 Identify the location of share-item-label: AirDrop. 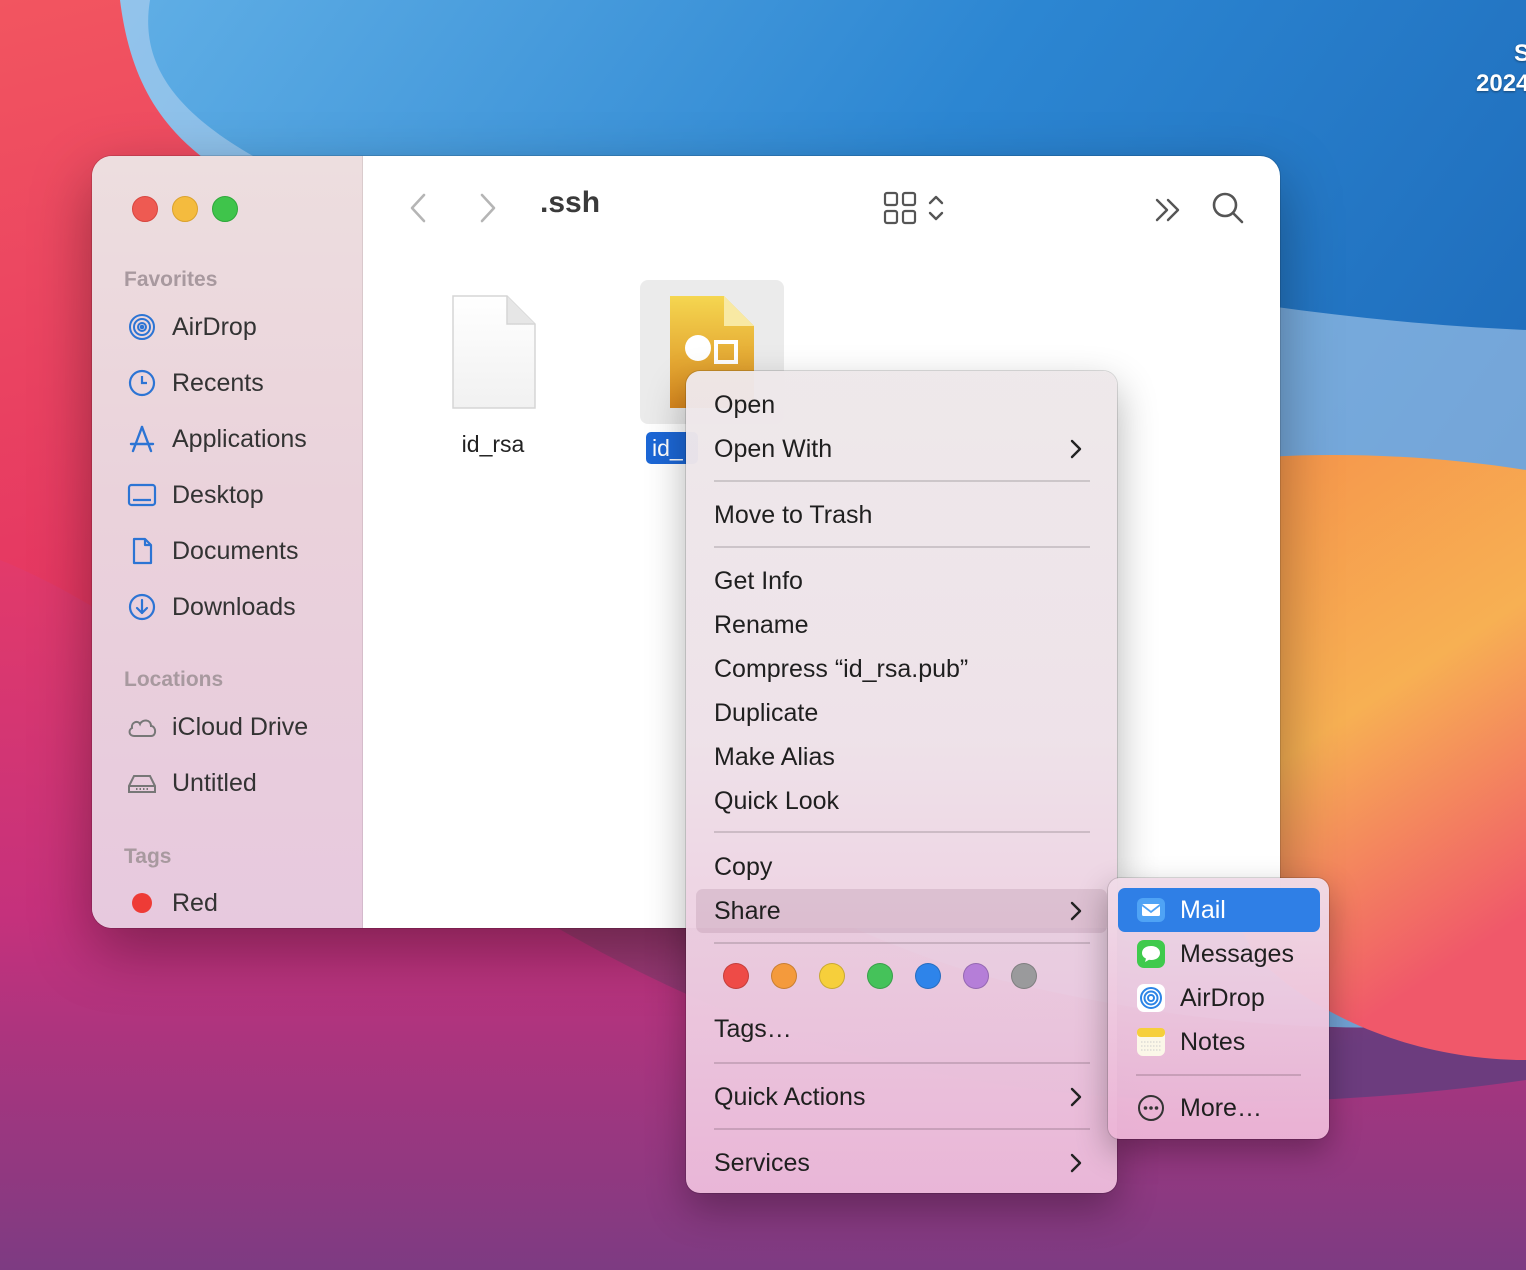
(1222, 997).